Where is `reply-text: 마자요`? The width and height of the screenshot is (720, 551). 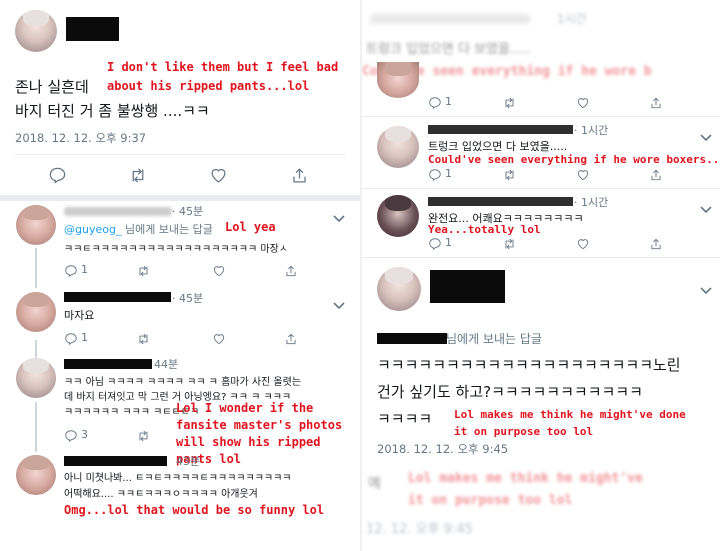
reply-text: 마자요 is located at coordinates (79, 315).